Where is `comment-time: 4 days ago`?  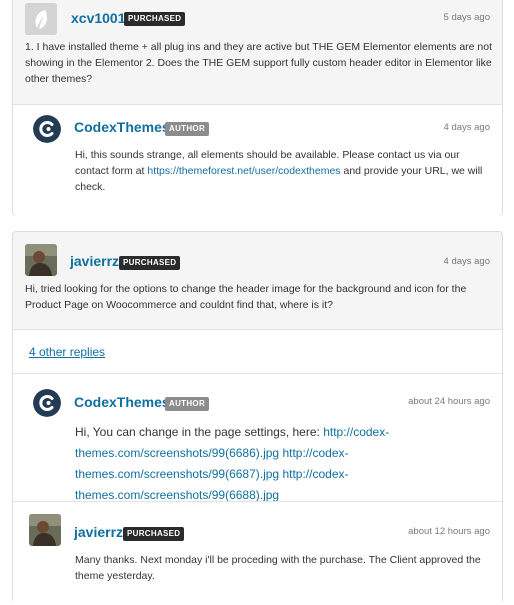
comment-time: 4 days ago is located at coordinates (467, 261).